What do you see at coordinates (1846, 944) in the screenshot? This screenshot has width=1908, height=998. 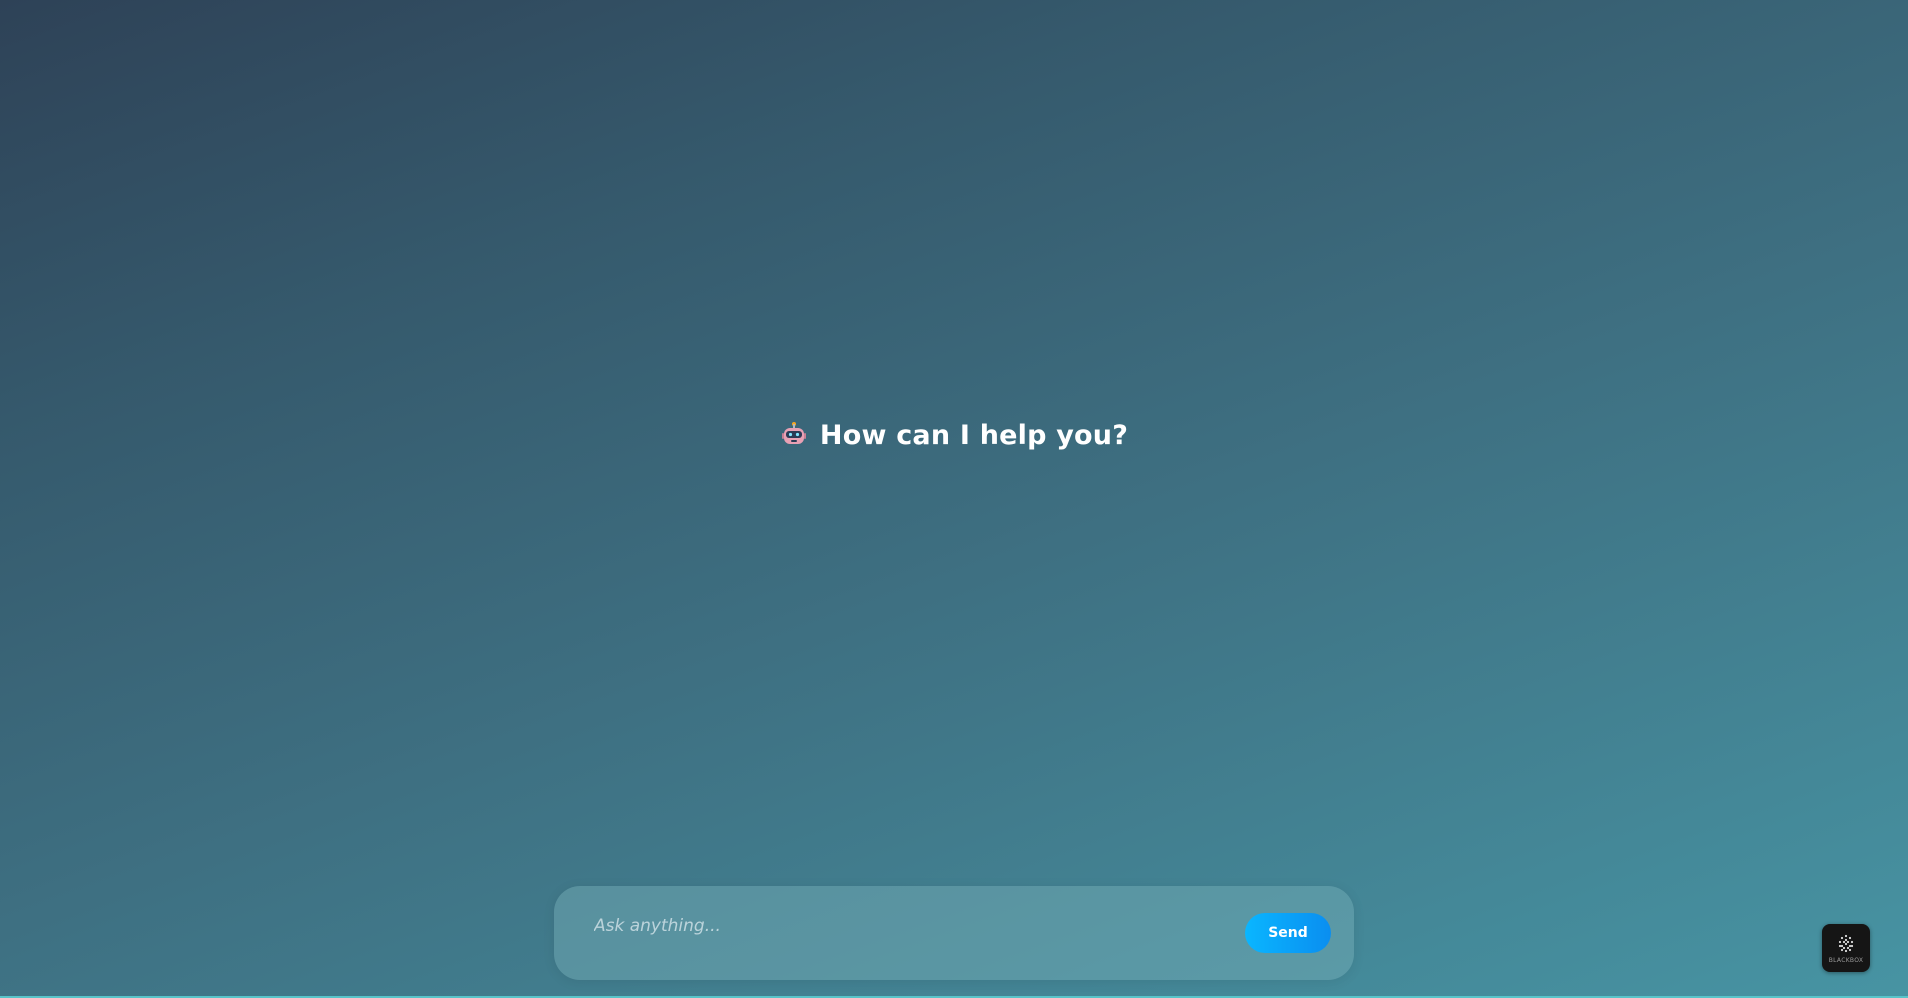 I see `blackbox-logo-icon` at bounding box center [1846, 944].